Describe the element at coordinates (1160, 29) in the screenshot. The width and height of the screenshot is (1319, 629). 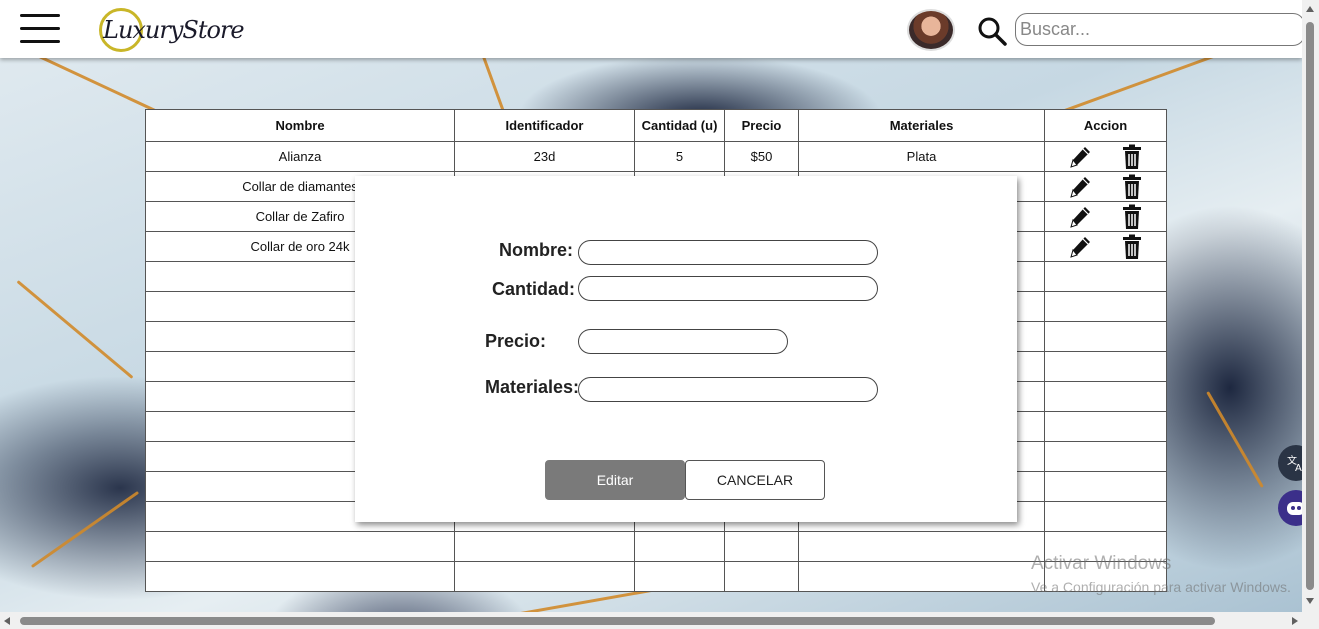
I see `search-input` at that location.